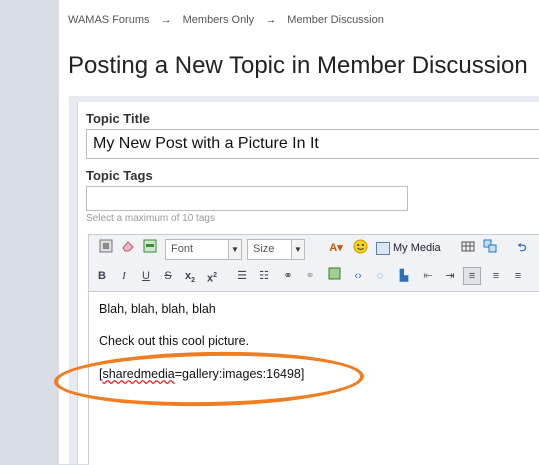  Describe the element at coordinates (264, 276) in the screenshot. I see `numbered-list-icon: ☷` at that location.